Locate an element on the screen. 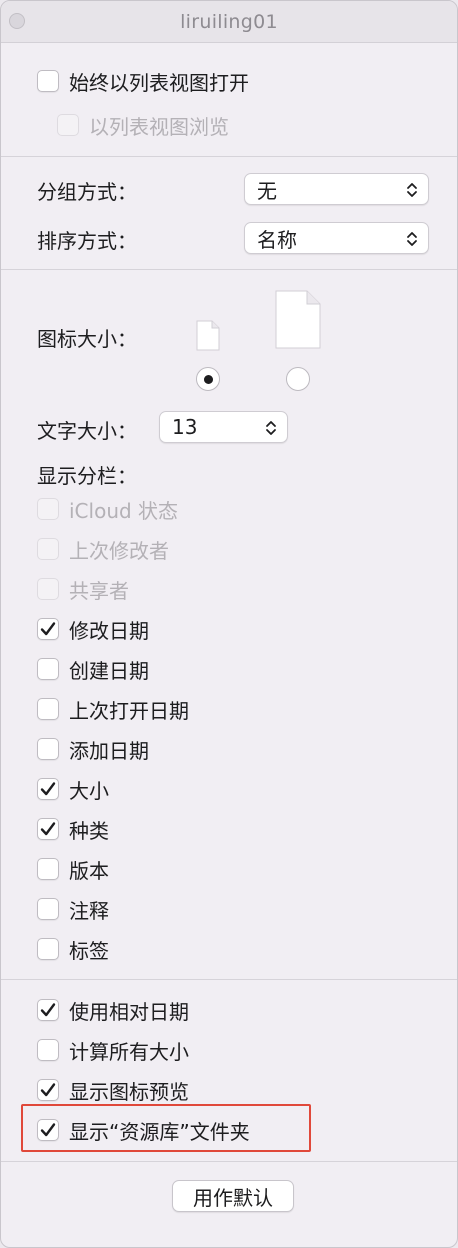 The height and width of the screenshot is (1248, 458). browse-list-view-checkbox is located at coordinates (68, 125).